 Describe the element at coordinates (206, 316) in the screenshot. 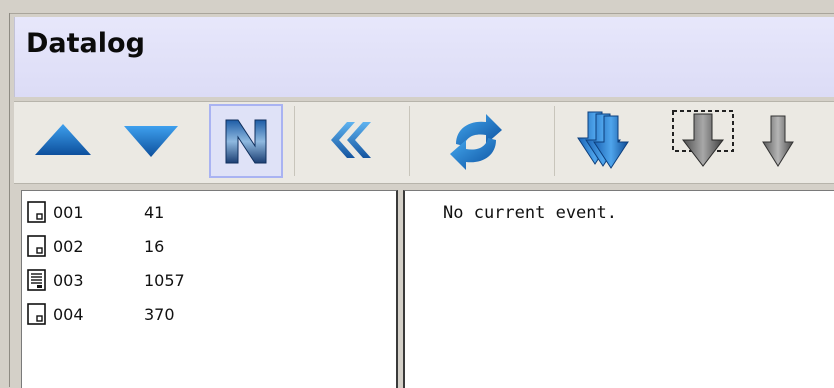

I see `list-item: 004 370` at that location.